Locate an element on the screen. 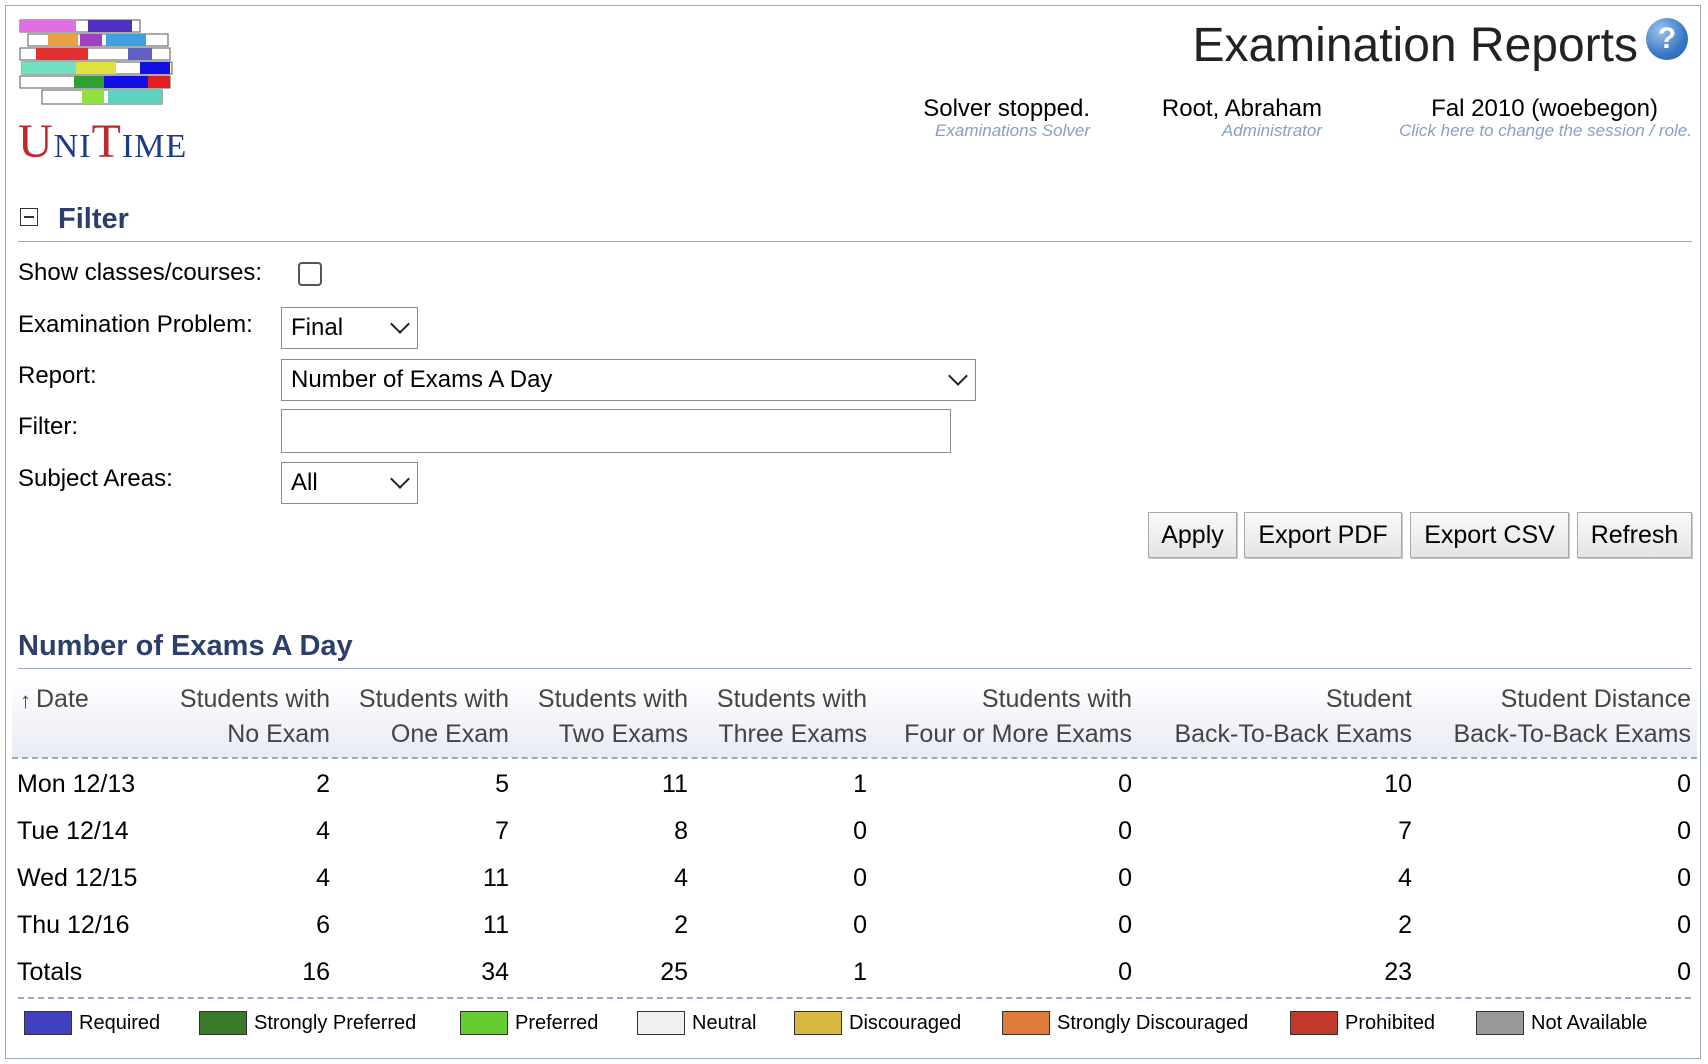  header-divider is located at coordinates (854, 758).